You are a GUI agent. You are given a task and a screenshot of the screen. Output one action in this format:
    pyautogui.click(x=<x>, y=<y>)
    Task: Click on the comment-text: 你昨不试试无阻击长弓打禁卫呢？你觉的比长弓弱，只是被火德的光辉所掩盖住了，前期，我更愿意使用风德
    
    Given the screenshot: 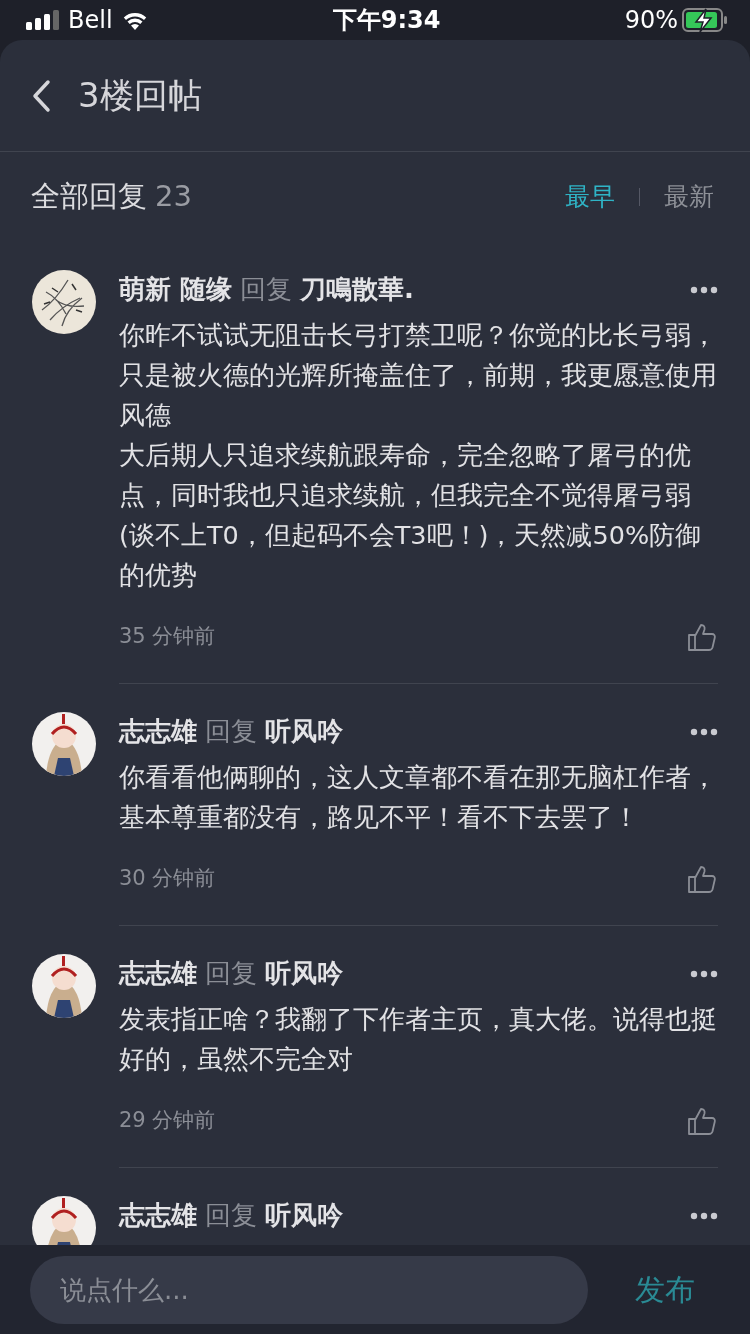 What is the action you would take?
    pyautogui.click(x=418, y=375)
    